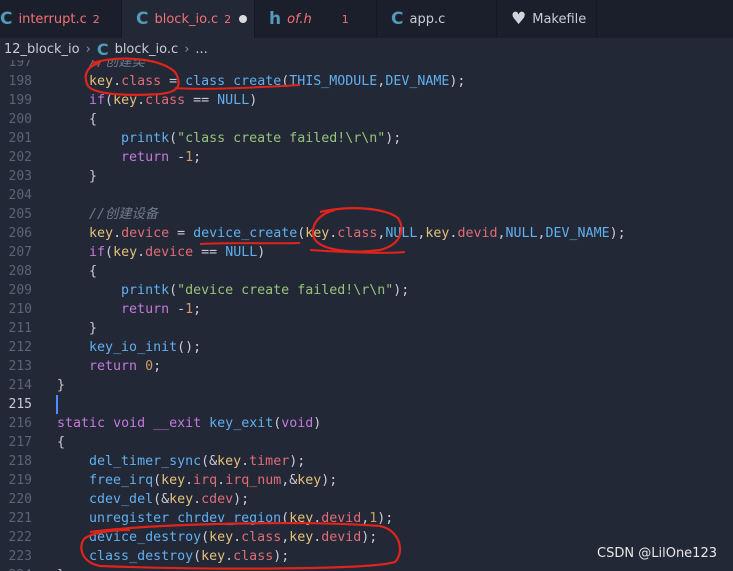 The height and width of the screenshot is (571, 733). Describe the element at coordinates (657, 553) in the screenshot. I see `watermark: CSDN @LilOne123` at that location.